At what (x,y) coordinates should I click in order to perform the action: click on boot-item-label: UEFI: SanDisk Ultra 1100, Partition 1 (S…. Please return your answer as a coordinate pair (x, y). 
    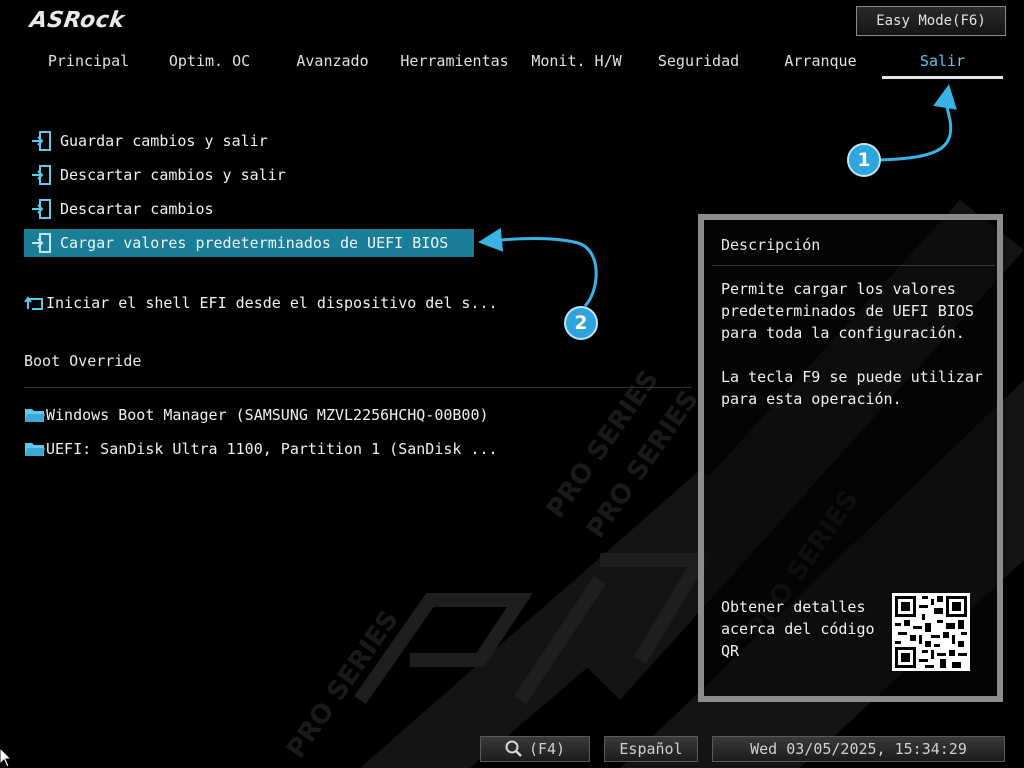
    Looking at the image, I should click on (272, 449).